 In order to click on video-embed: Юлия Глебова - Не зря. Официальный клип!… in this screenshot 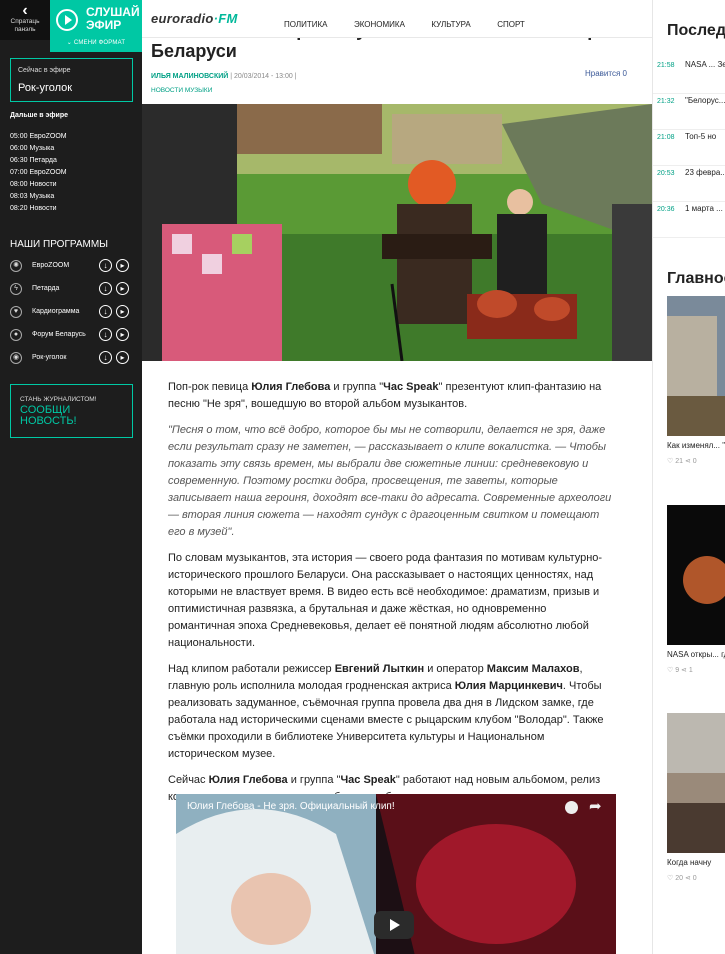, I will do `click(396, 874)`.